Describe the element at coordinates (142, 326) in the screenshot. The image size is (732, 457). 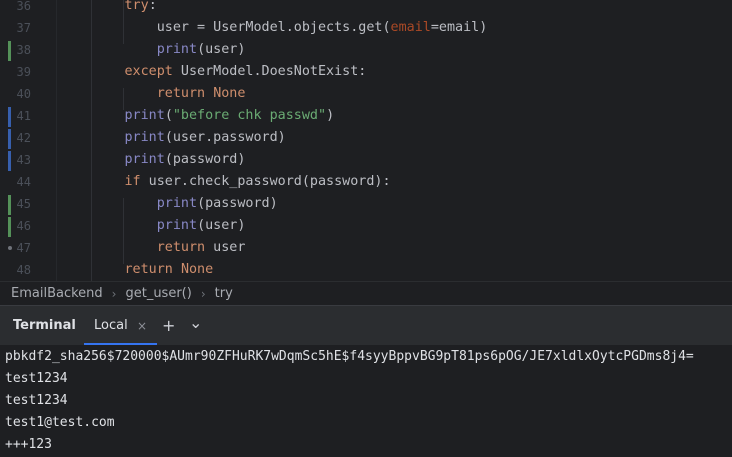
I see `close-icon: ×` at that location.